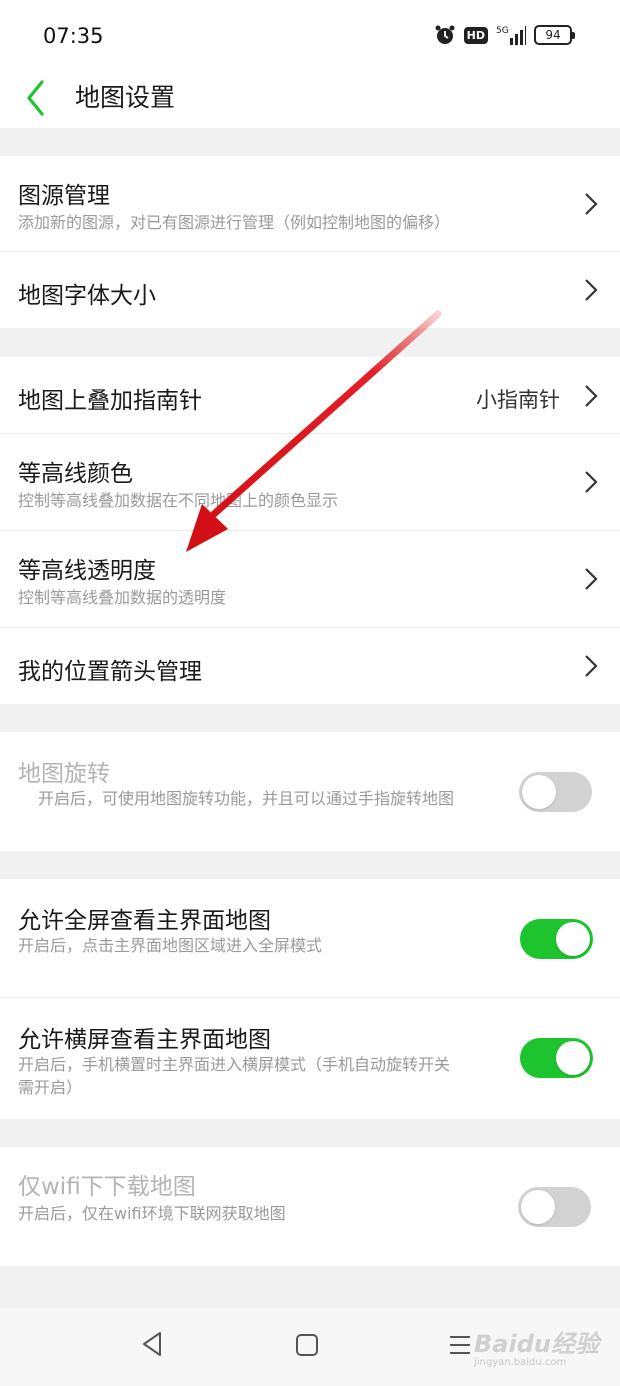  What do you see at coordinates (110, 672) in the screenshot?
I see `row-title: 我的位置箭头管理` at bounding box center [110, 672].